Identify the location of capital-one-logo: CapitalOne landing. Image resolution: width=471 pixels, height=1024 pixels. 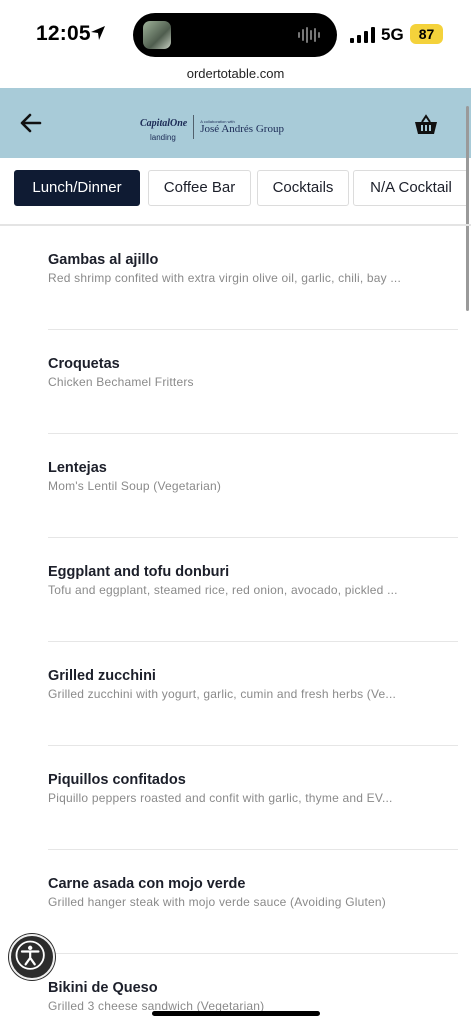
(164, 129).